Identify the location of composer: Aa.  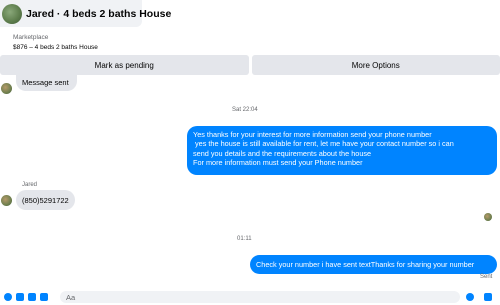
(250, 297).